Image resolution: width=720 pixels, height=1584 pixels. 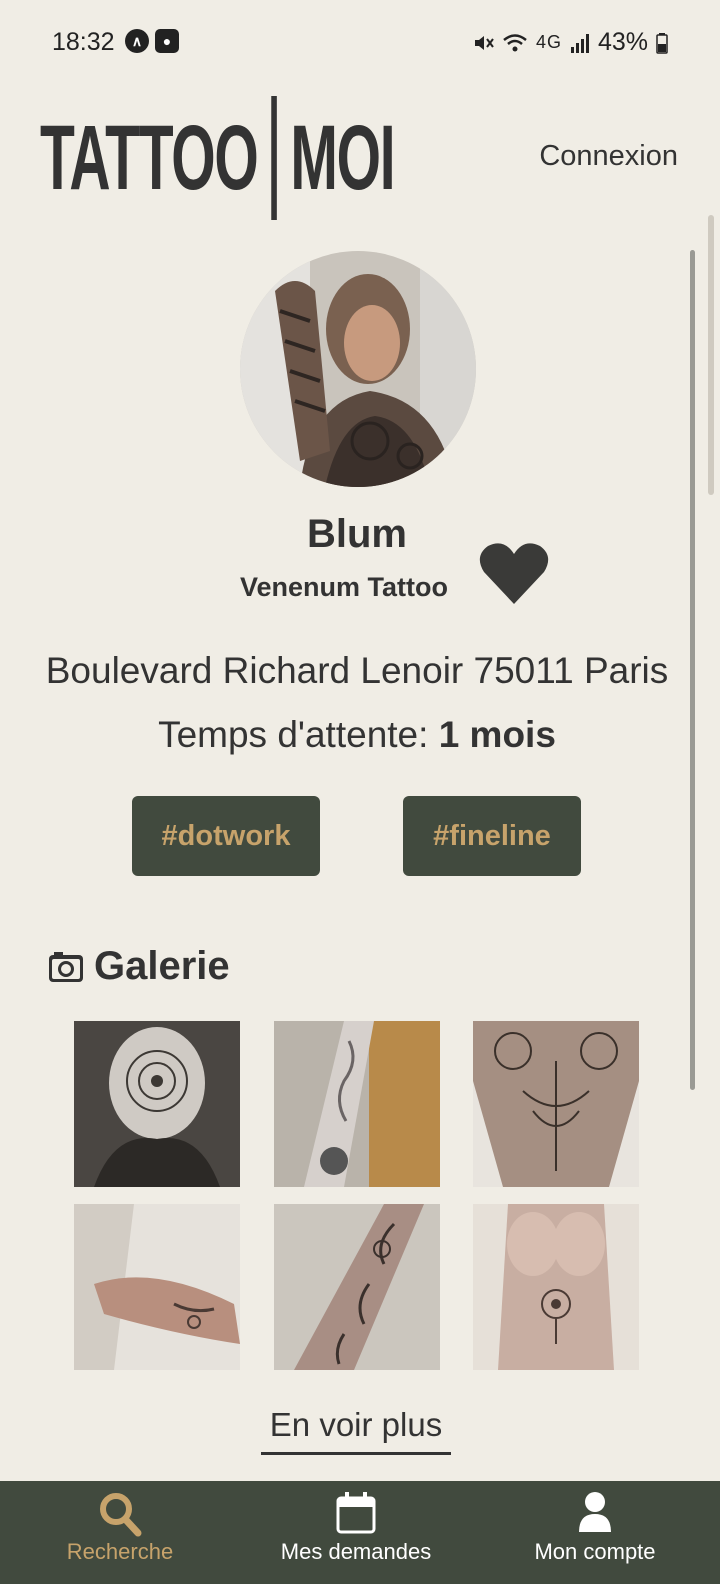 What do you see at coordinates (711, 355) in the screenshot?
I see `edge-panel-handle` at bounding box center [711, 355].